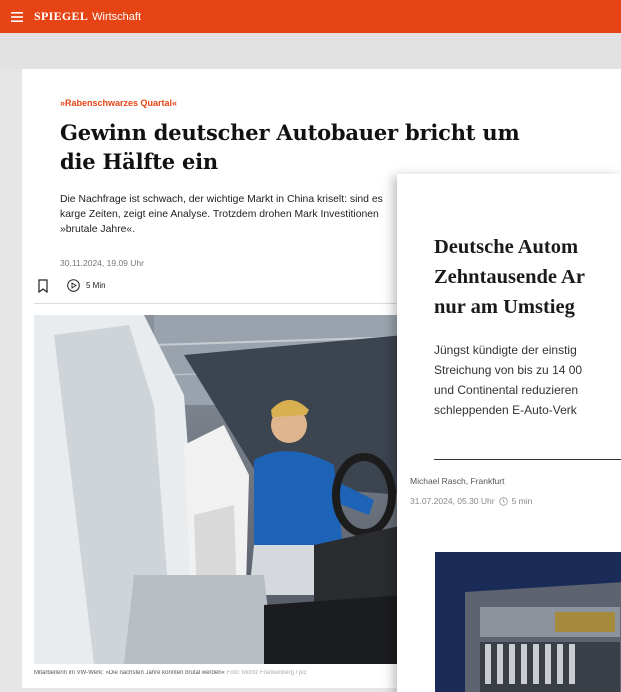 The image size is (621, 692). Describe the element at coordinates (266, 673) in the screenshot. I see `photo-credit: Foto: Moritz Frankenberg / pic` at that location.